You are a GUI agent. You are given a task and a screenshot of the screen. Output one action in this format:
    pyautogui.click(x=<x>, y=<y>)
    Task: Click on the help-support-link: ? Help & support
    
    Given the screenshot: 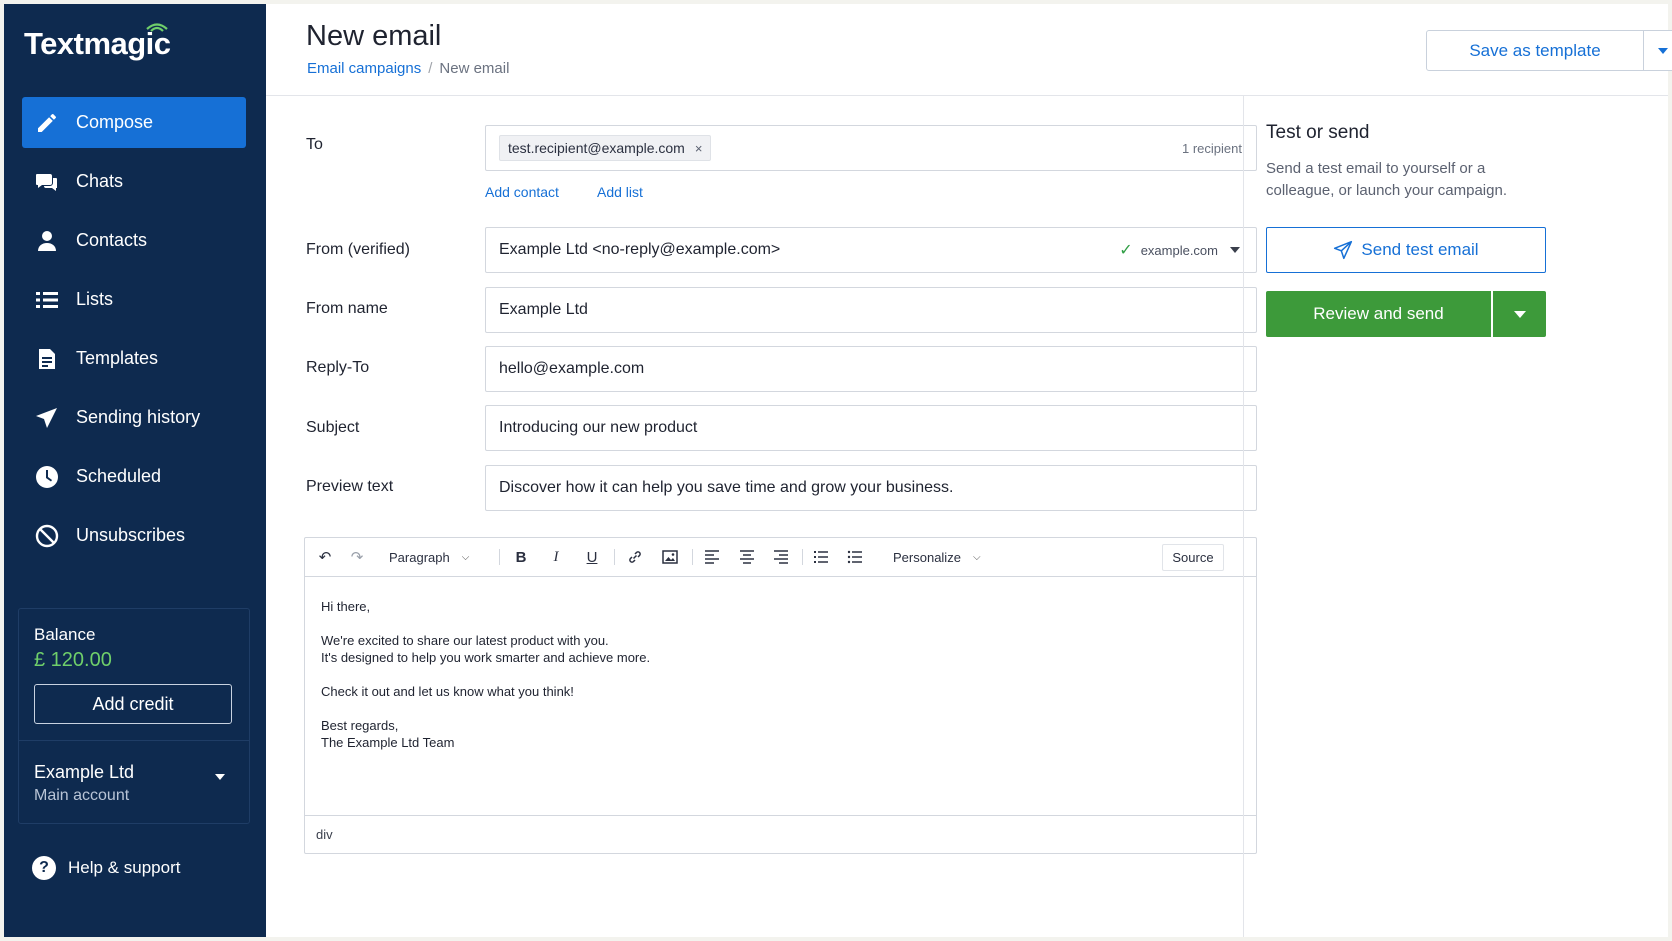 What is the action you would take?
    pyautogui.click(x=106, y=868)
    